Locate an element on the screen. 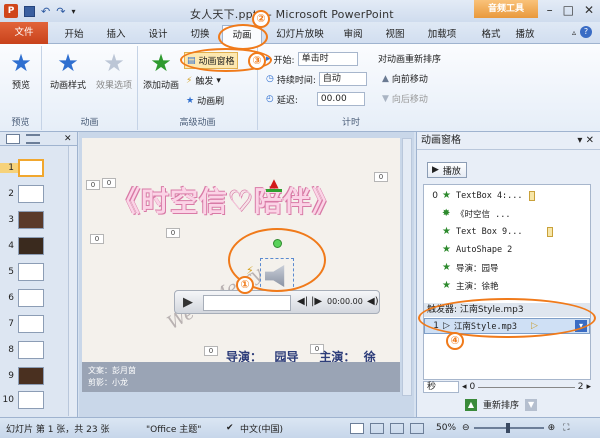 This screenshot has width=600, height=438. slide-scrollbar is located at coordinates (407, 267).